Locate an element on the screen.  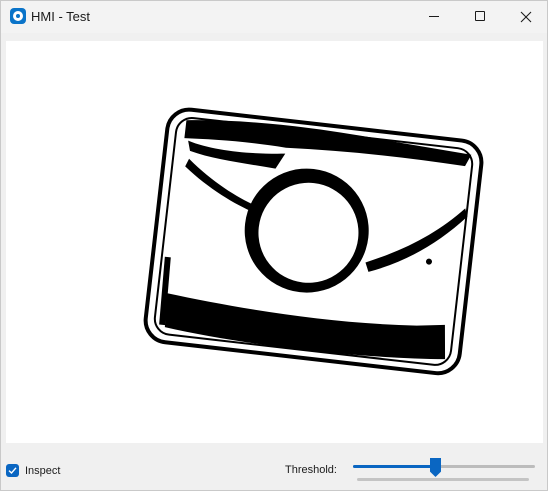
check-icon is located at coordinates (12, 471).